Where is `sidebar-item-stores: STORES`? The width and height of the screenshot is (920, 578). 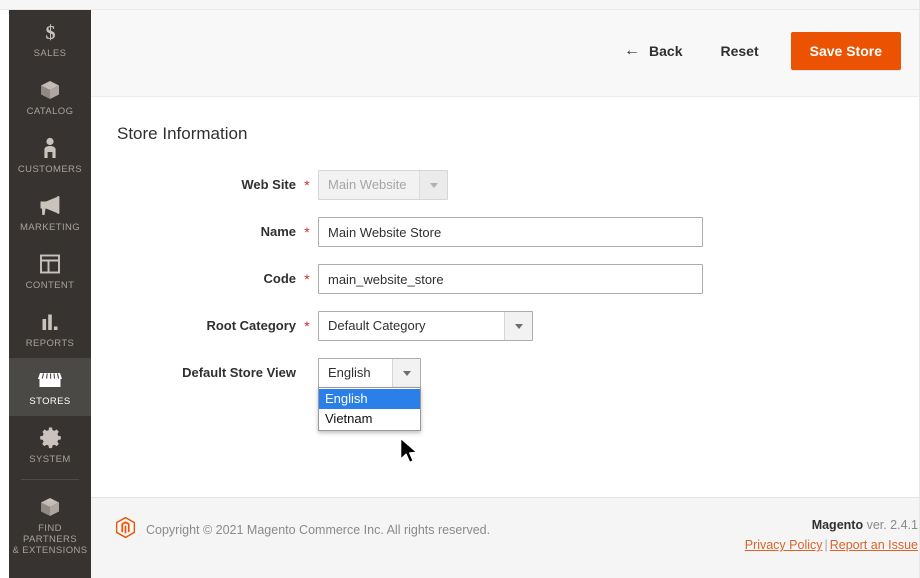
sidebar-item-stores: STORES is located at coordinates (50, 387).